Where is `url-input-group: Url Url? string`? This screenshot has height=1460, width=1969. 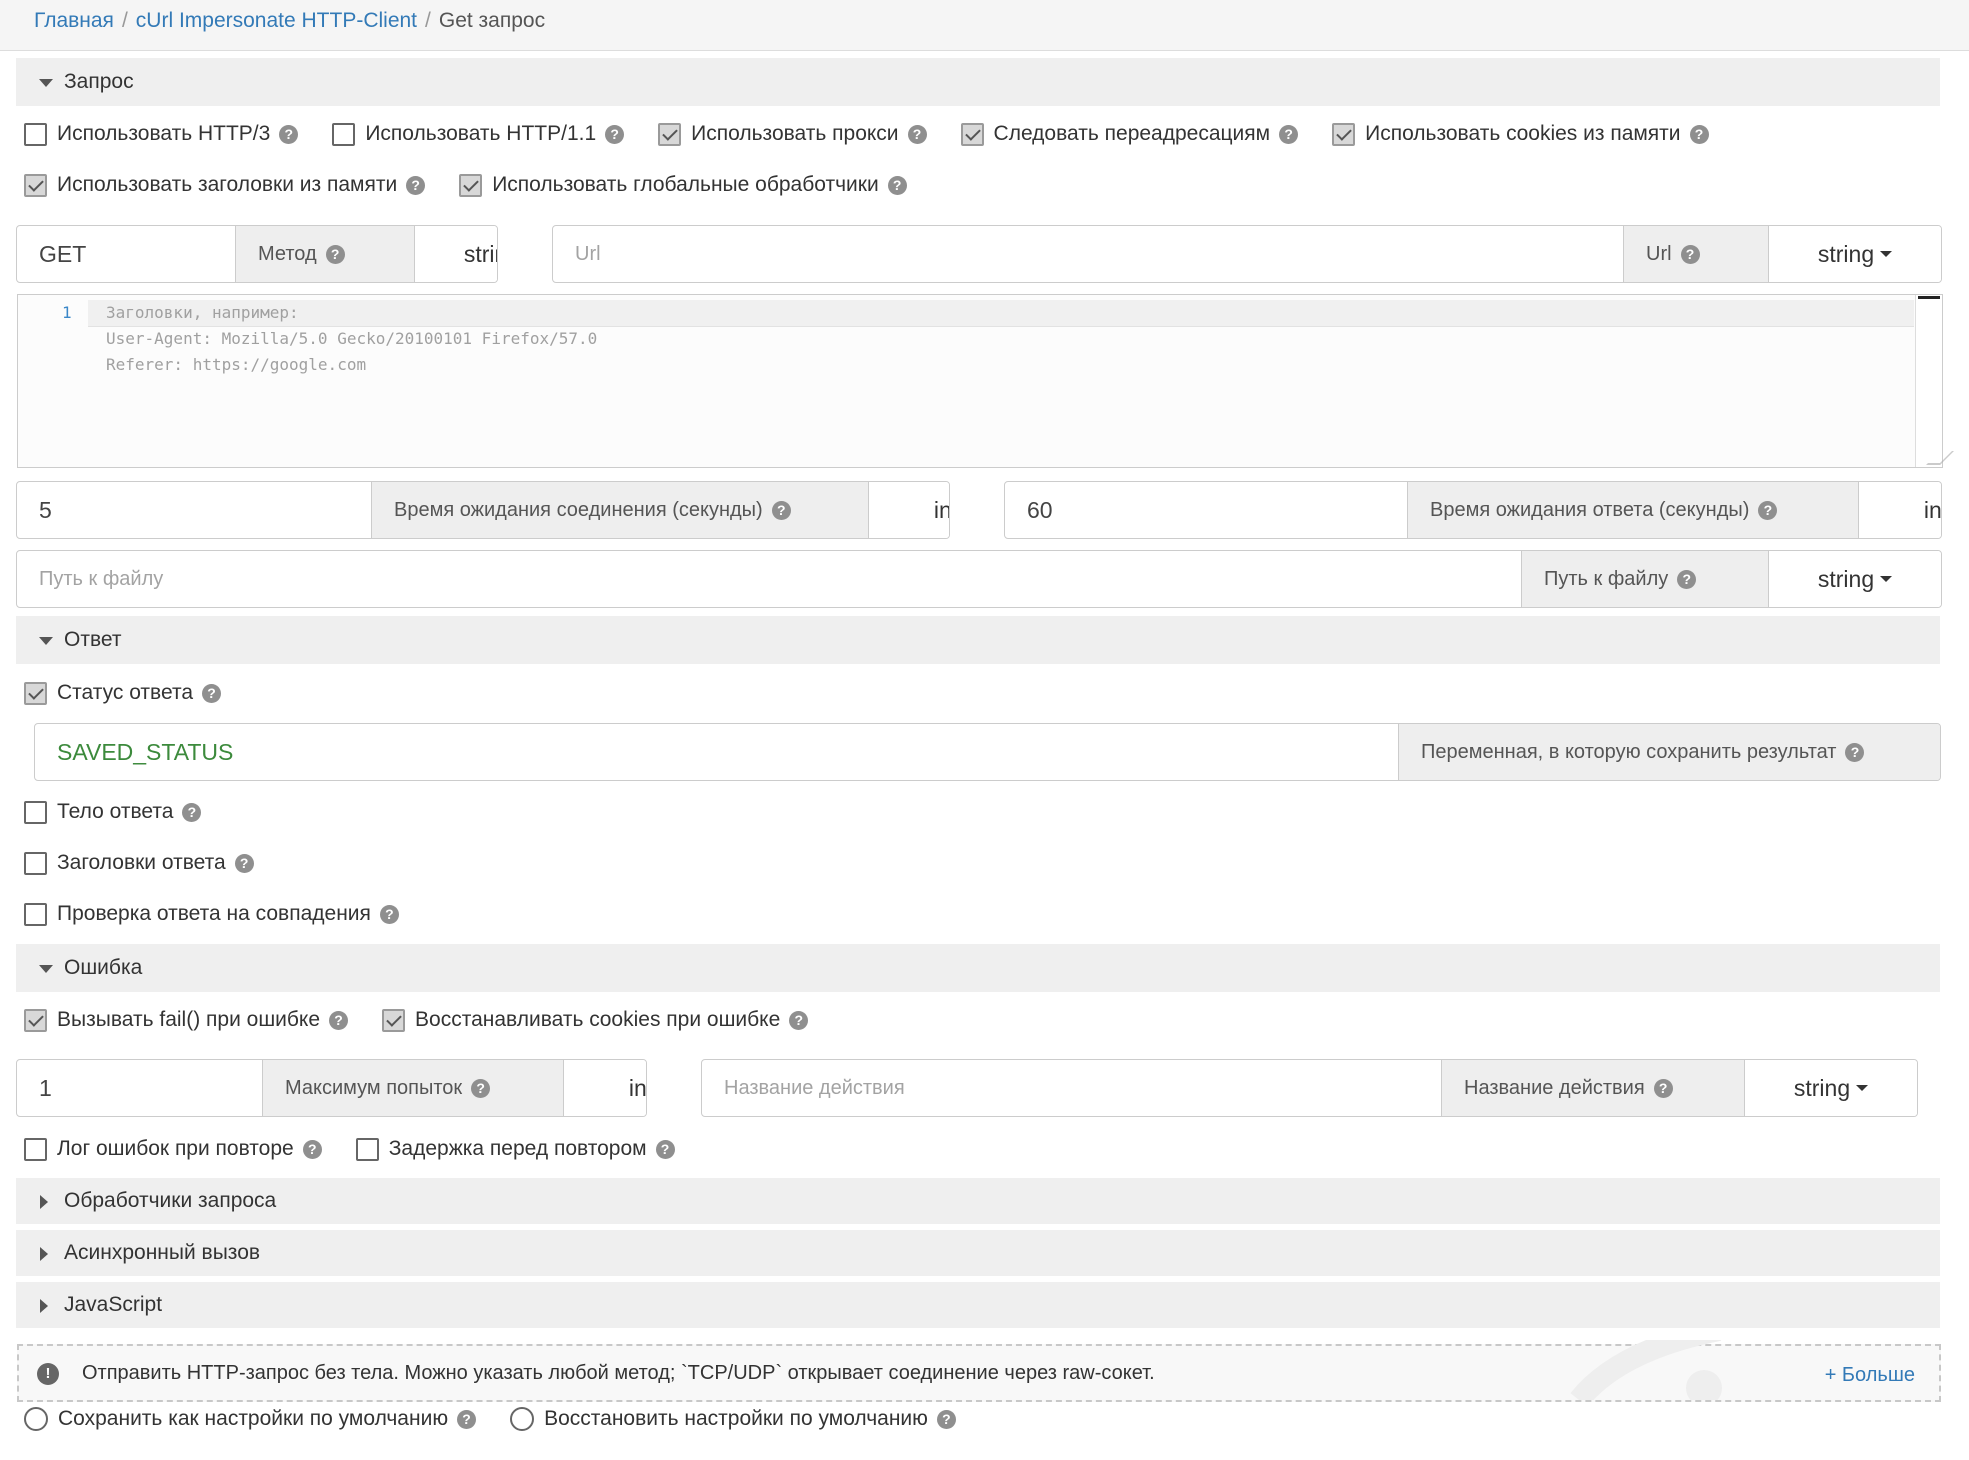 url-input-group: Url Url? string is located at coordinates (1247, 254).